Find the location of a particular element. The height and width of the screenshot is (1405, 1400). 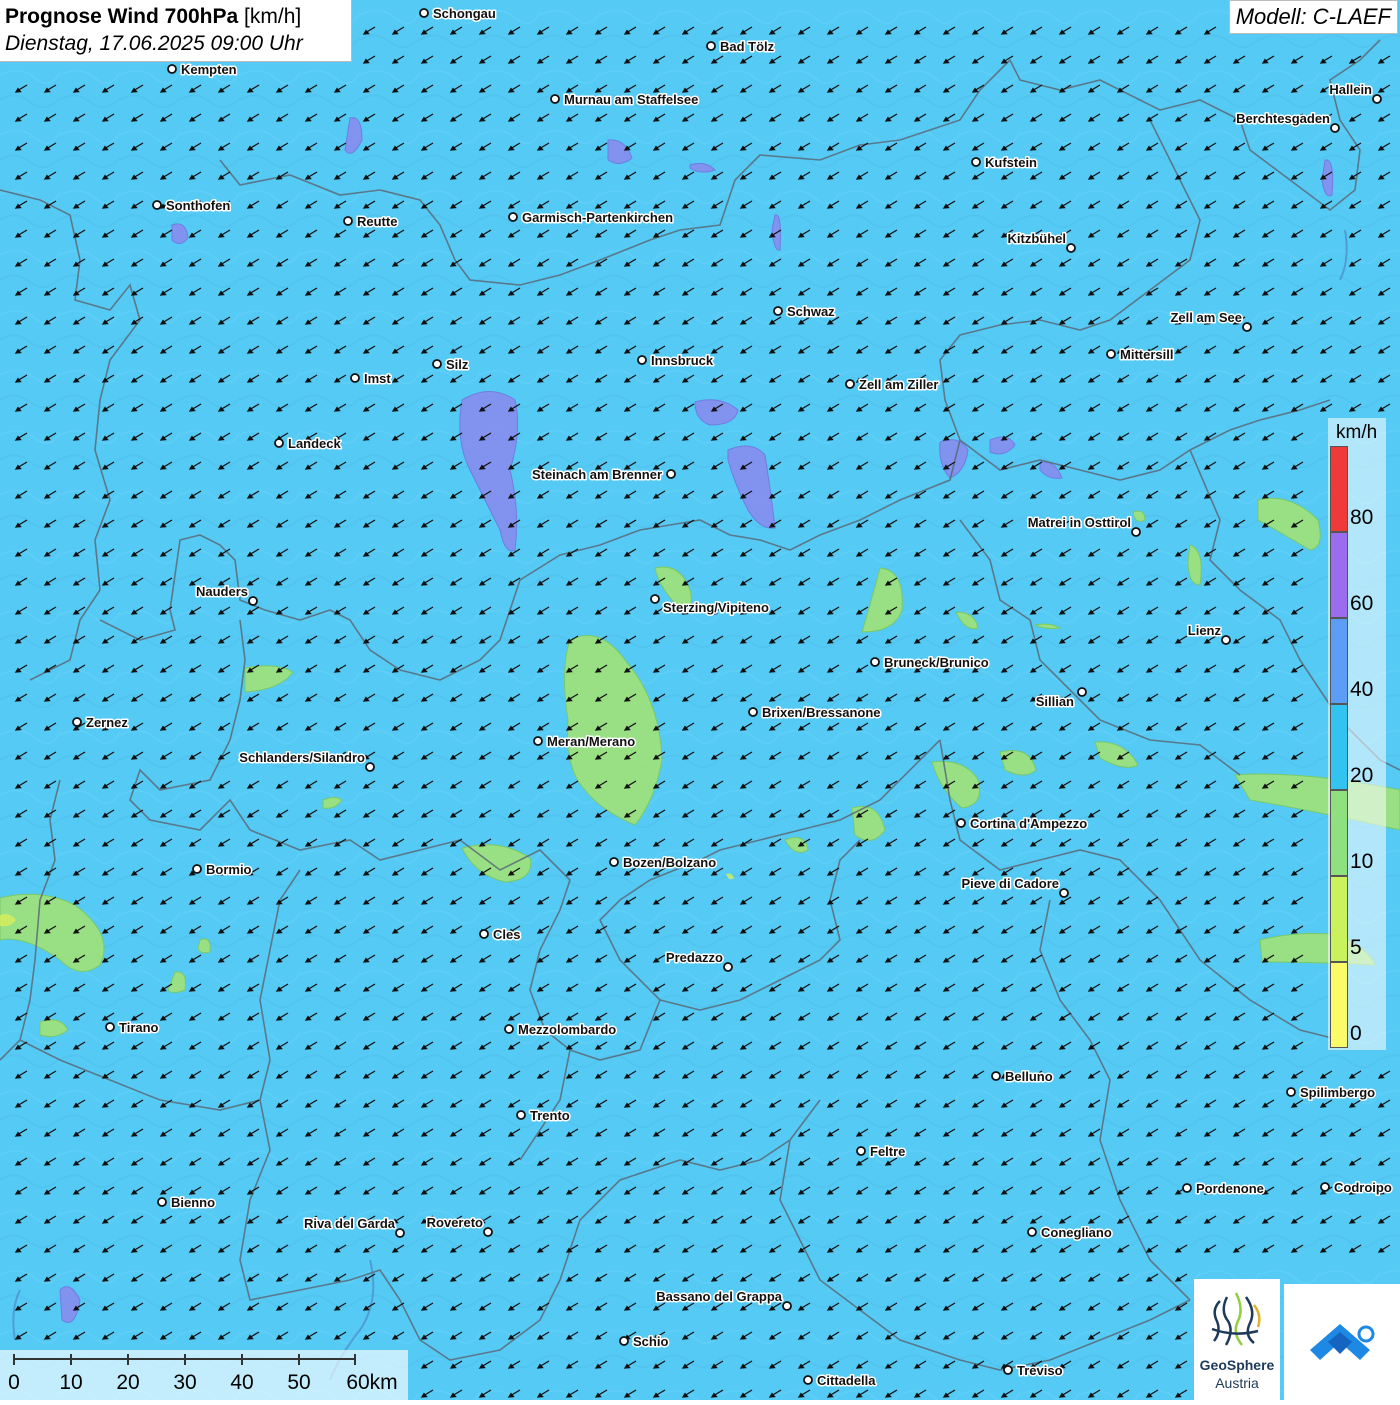

city-label: Cittadella is located at coordinates (846, 1380).